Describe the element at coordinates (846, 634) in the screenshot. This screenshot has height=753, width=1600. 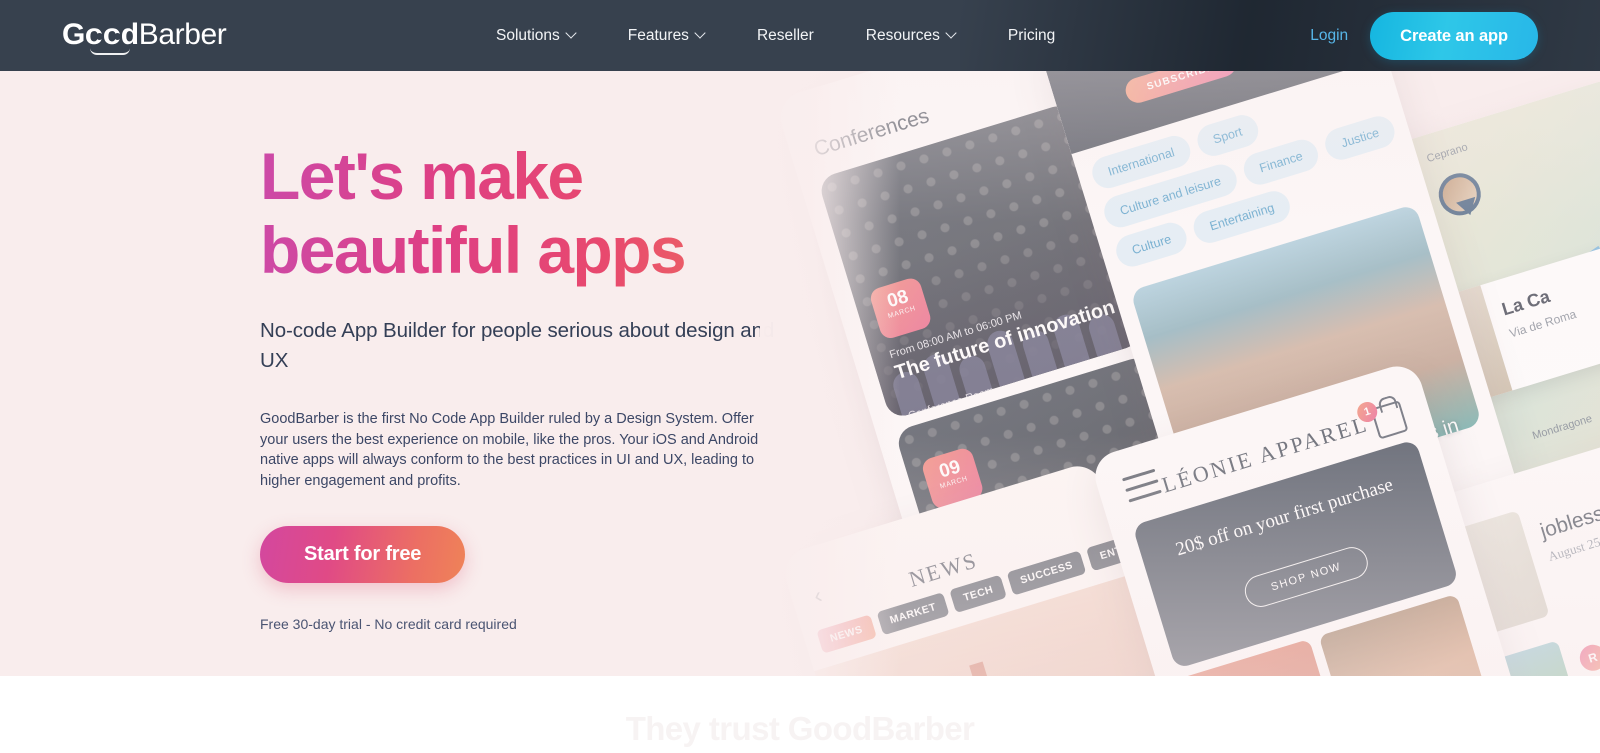
I see `chip-news: NEWS` at that location.